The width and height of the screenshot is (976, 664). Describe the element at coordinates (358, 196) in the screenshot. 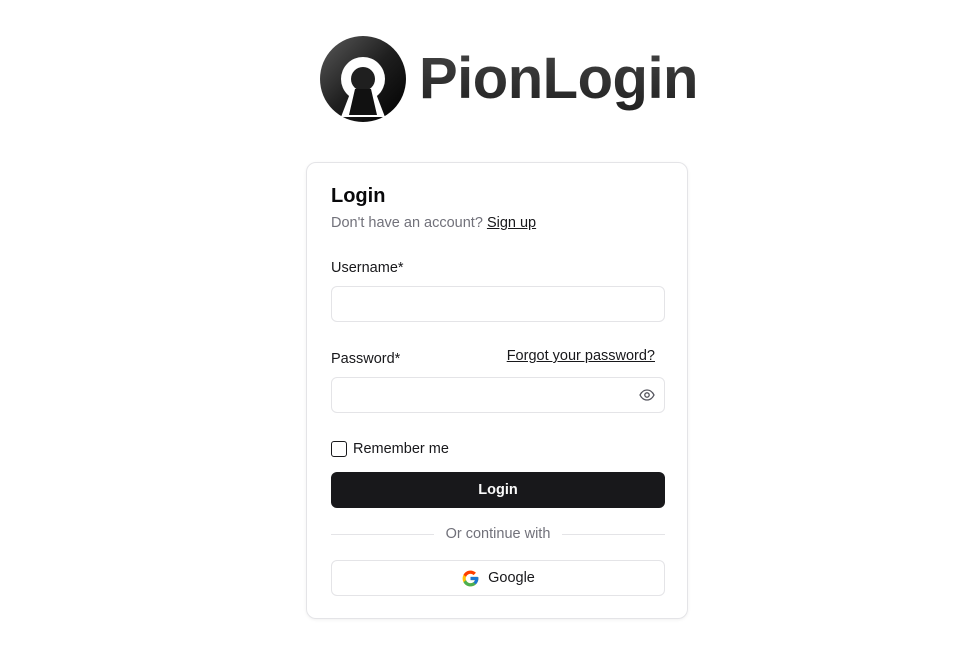

I see `form-title: Login` at that location.